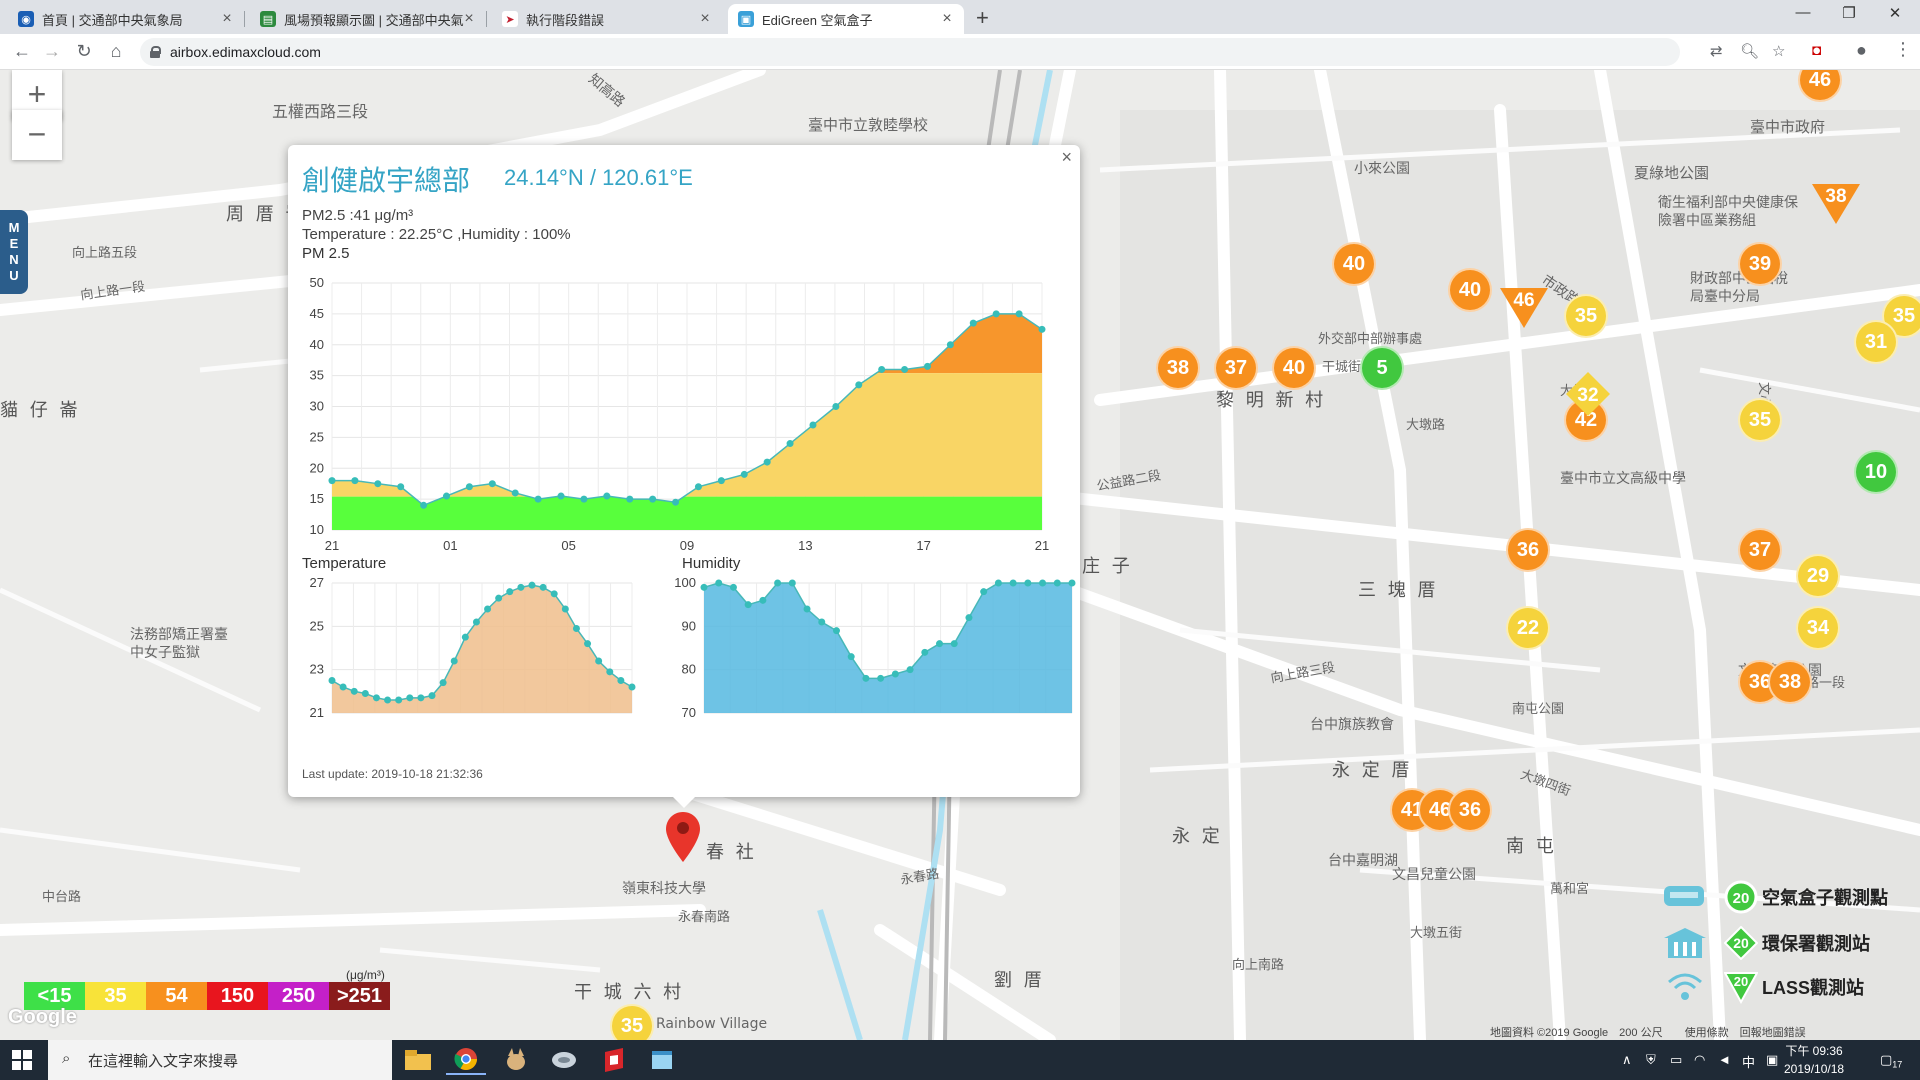 The image size is (1920, 1080). What do you see at coordinates (26, 19) in the screenshot?
I see `eye-icon: ◉` at bounding box center [26, 19].